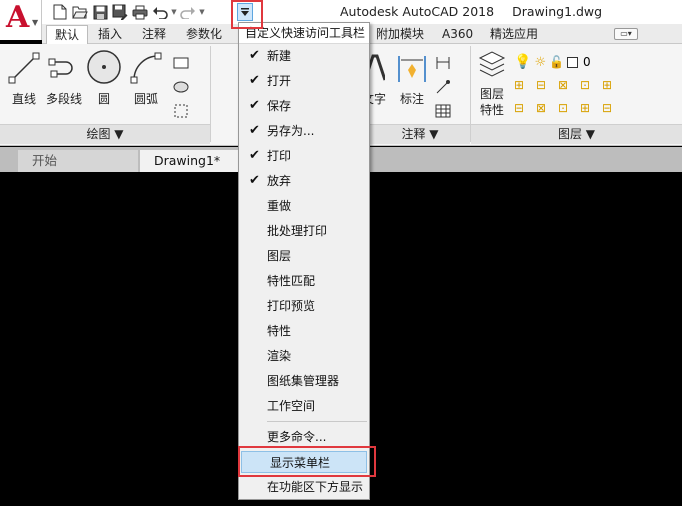  I want to click on autocad-a-icon: A, so click(18, 17).